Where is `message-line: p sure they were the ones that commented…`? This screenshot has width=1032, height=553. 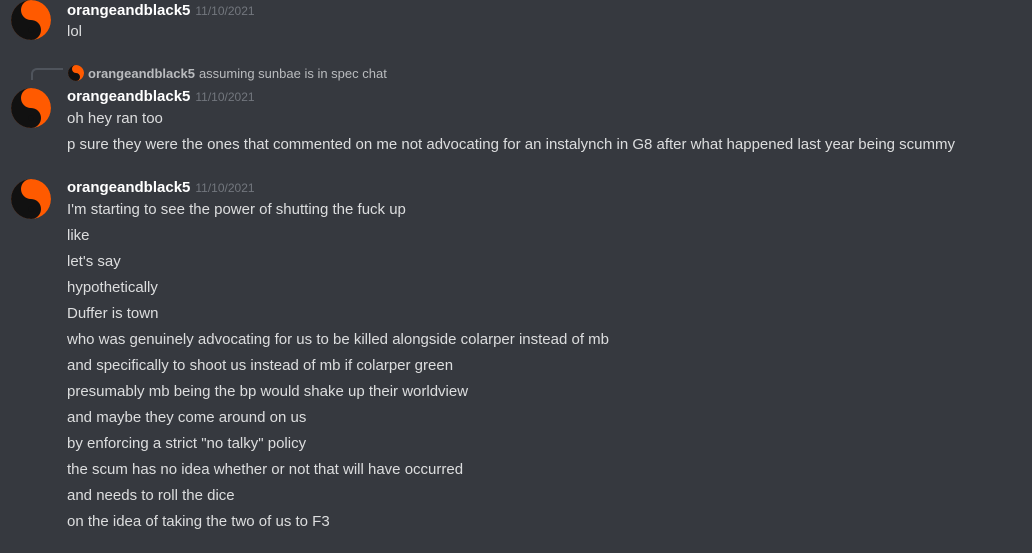
message-line: p sure they were the ones that commented… is located at coordinates (511, 144).